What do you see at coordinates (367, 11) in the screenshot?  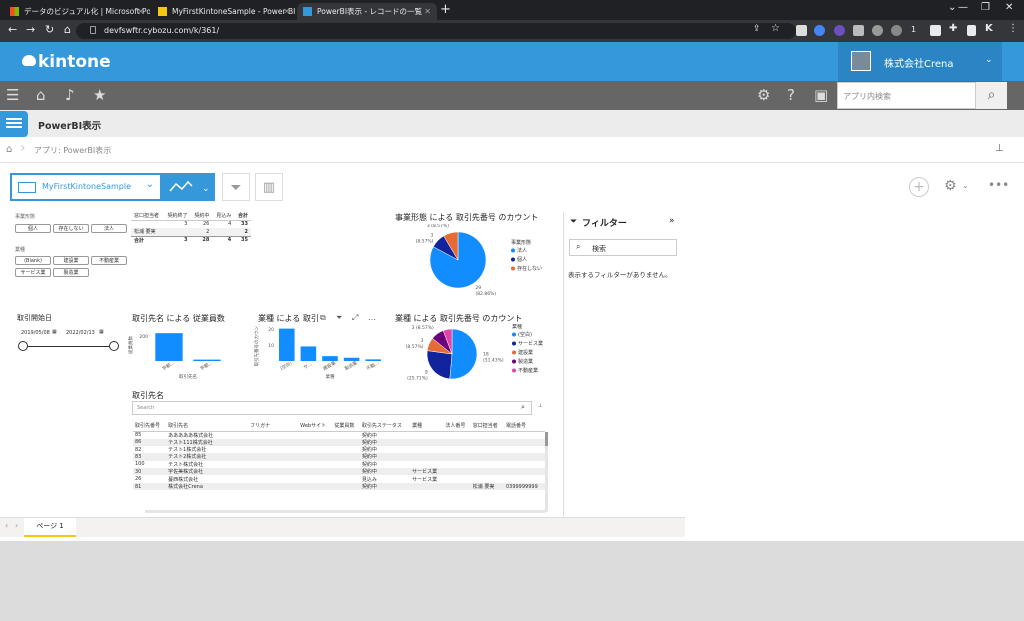 I see `browser-tab-3: PowerBI表示 - レコードの一覧 ✕` at bounding box center [367, 11].